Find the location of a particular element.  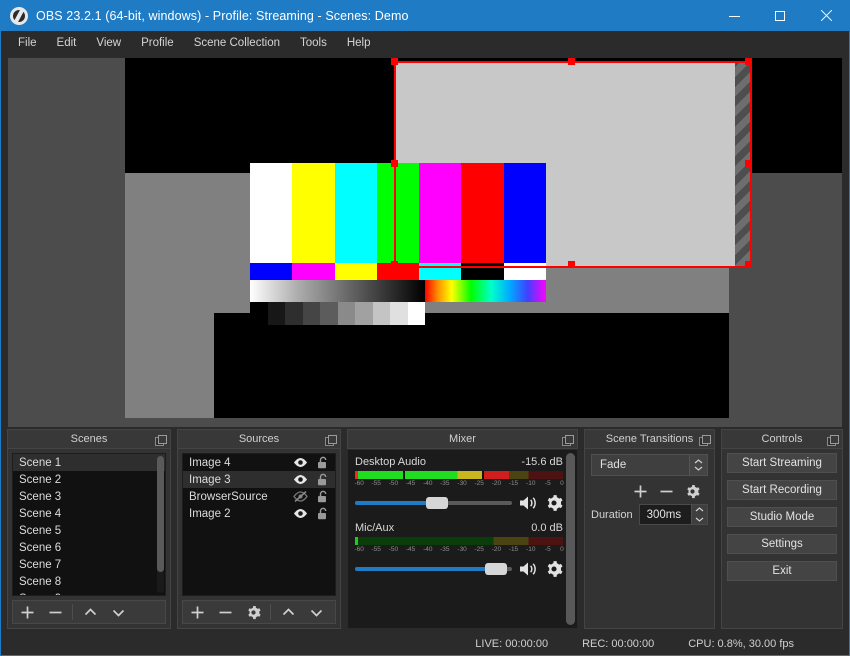

scene-list-item: Scene 5 is located at coordinates (89, 530).